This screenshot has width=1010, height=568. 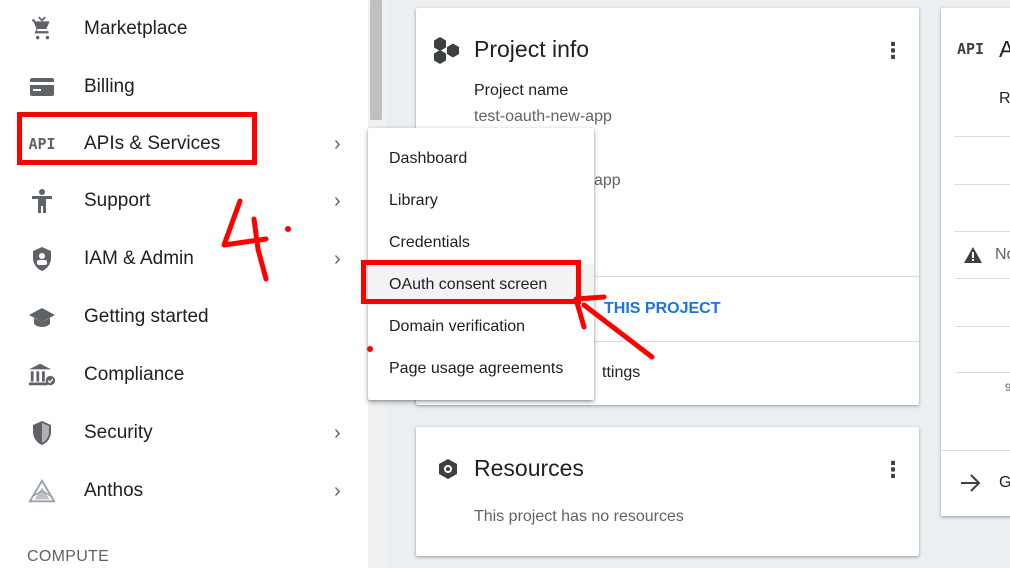 What do you see at coordinates (532, 49) in the screenshot?
I see `project-info-title: Project info` at bounding box center [532, 49].